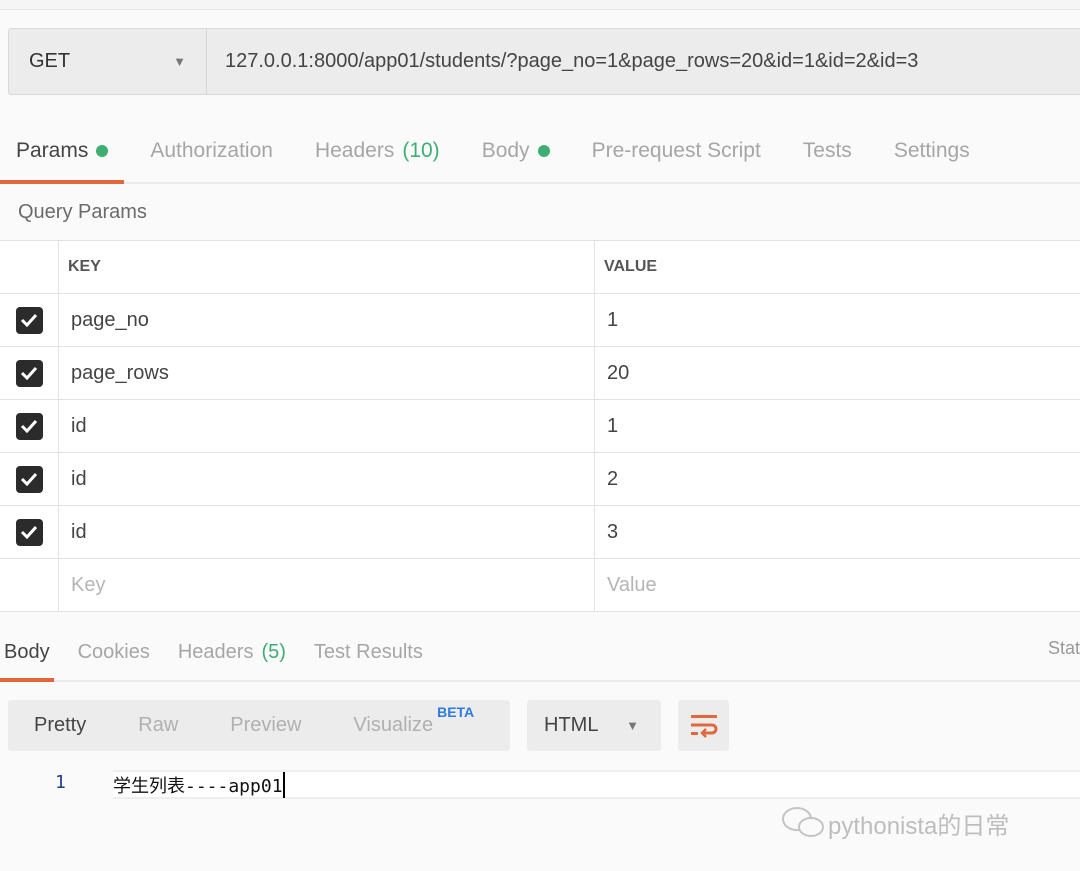  I want to click on table-row: id 1, so click(540, 426).